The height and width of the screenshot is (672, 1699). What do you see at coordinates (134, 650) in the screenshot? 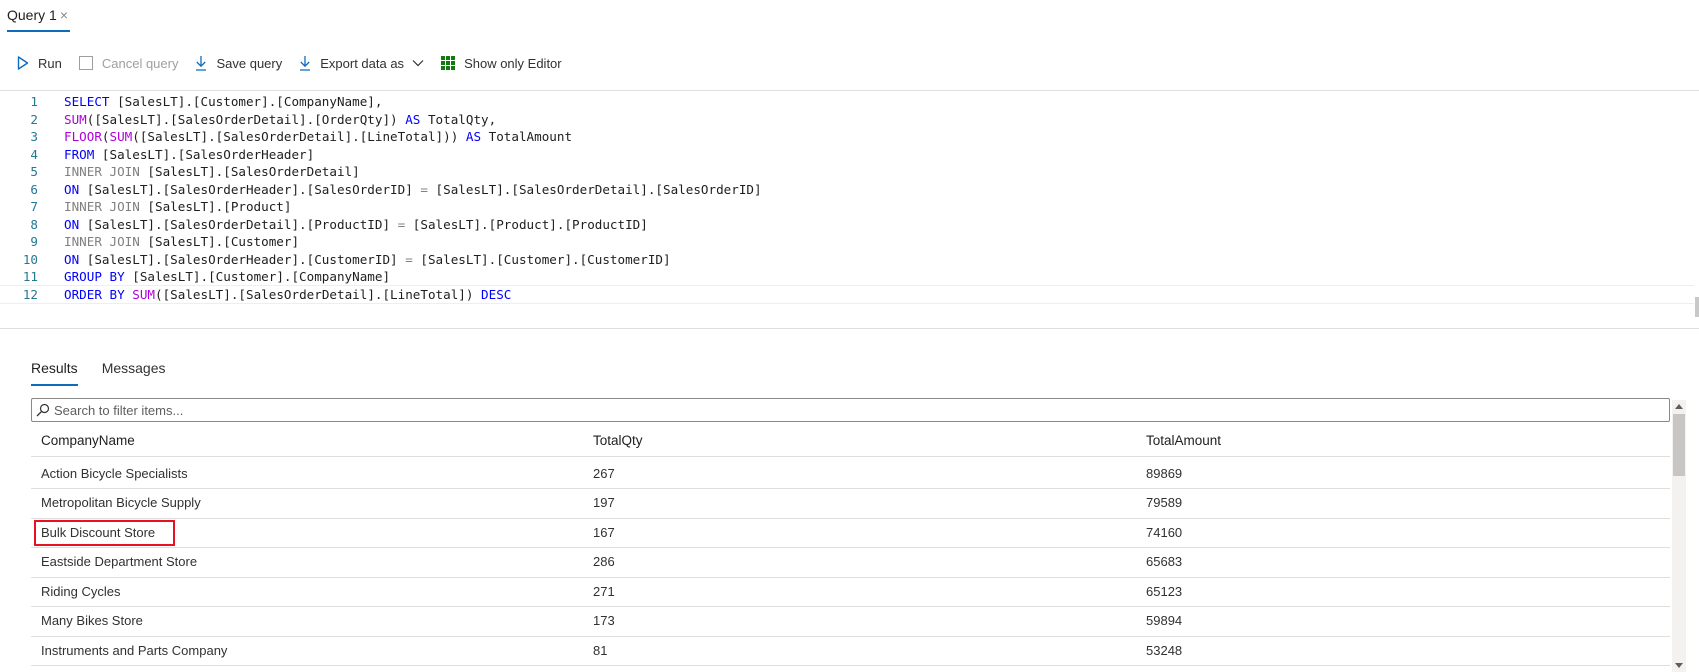
I see `table-cell: Instruments and Parts Company` at bounding box center [134, 650].